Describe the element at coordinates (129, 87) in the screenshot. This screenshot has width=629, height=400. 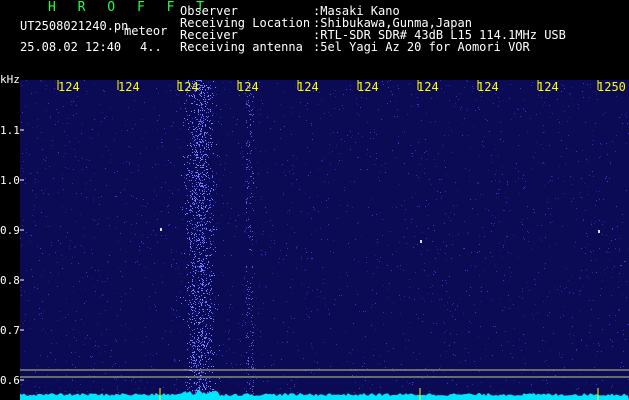
I see `x-tick: 124` at that location.